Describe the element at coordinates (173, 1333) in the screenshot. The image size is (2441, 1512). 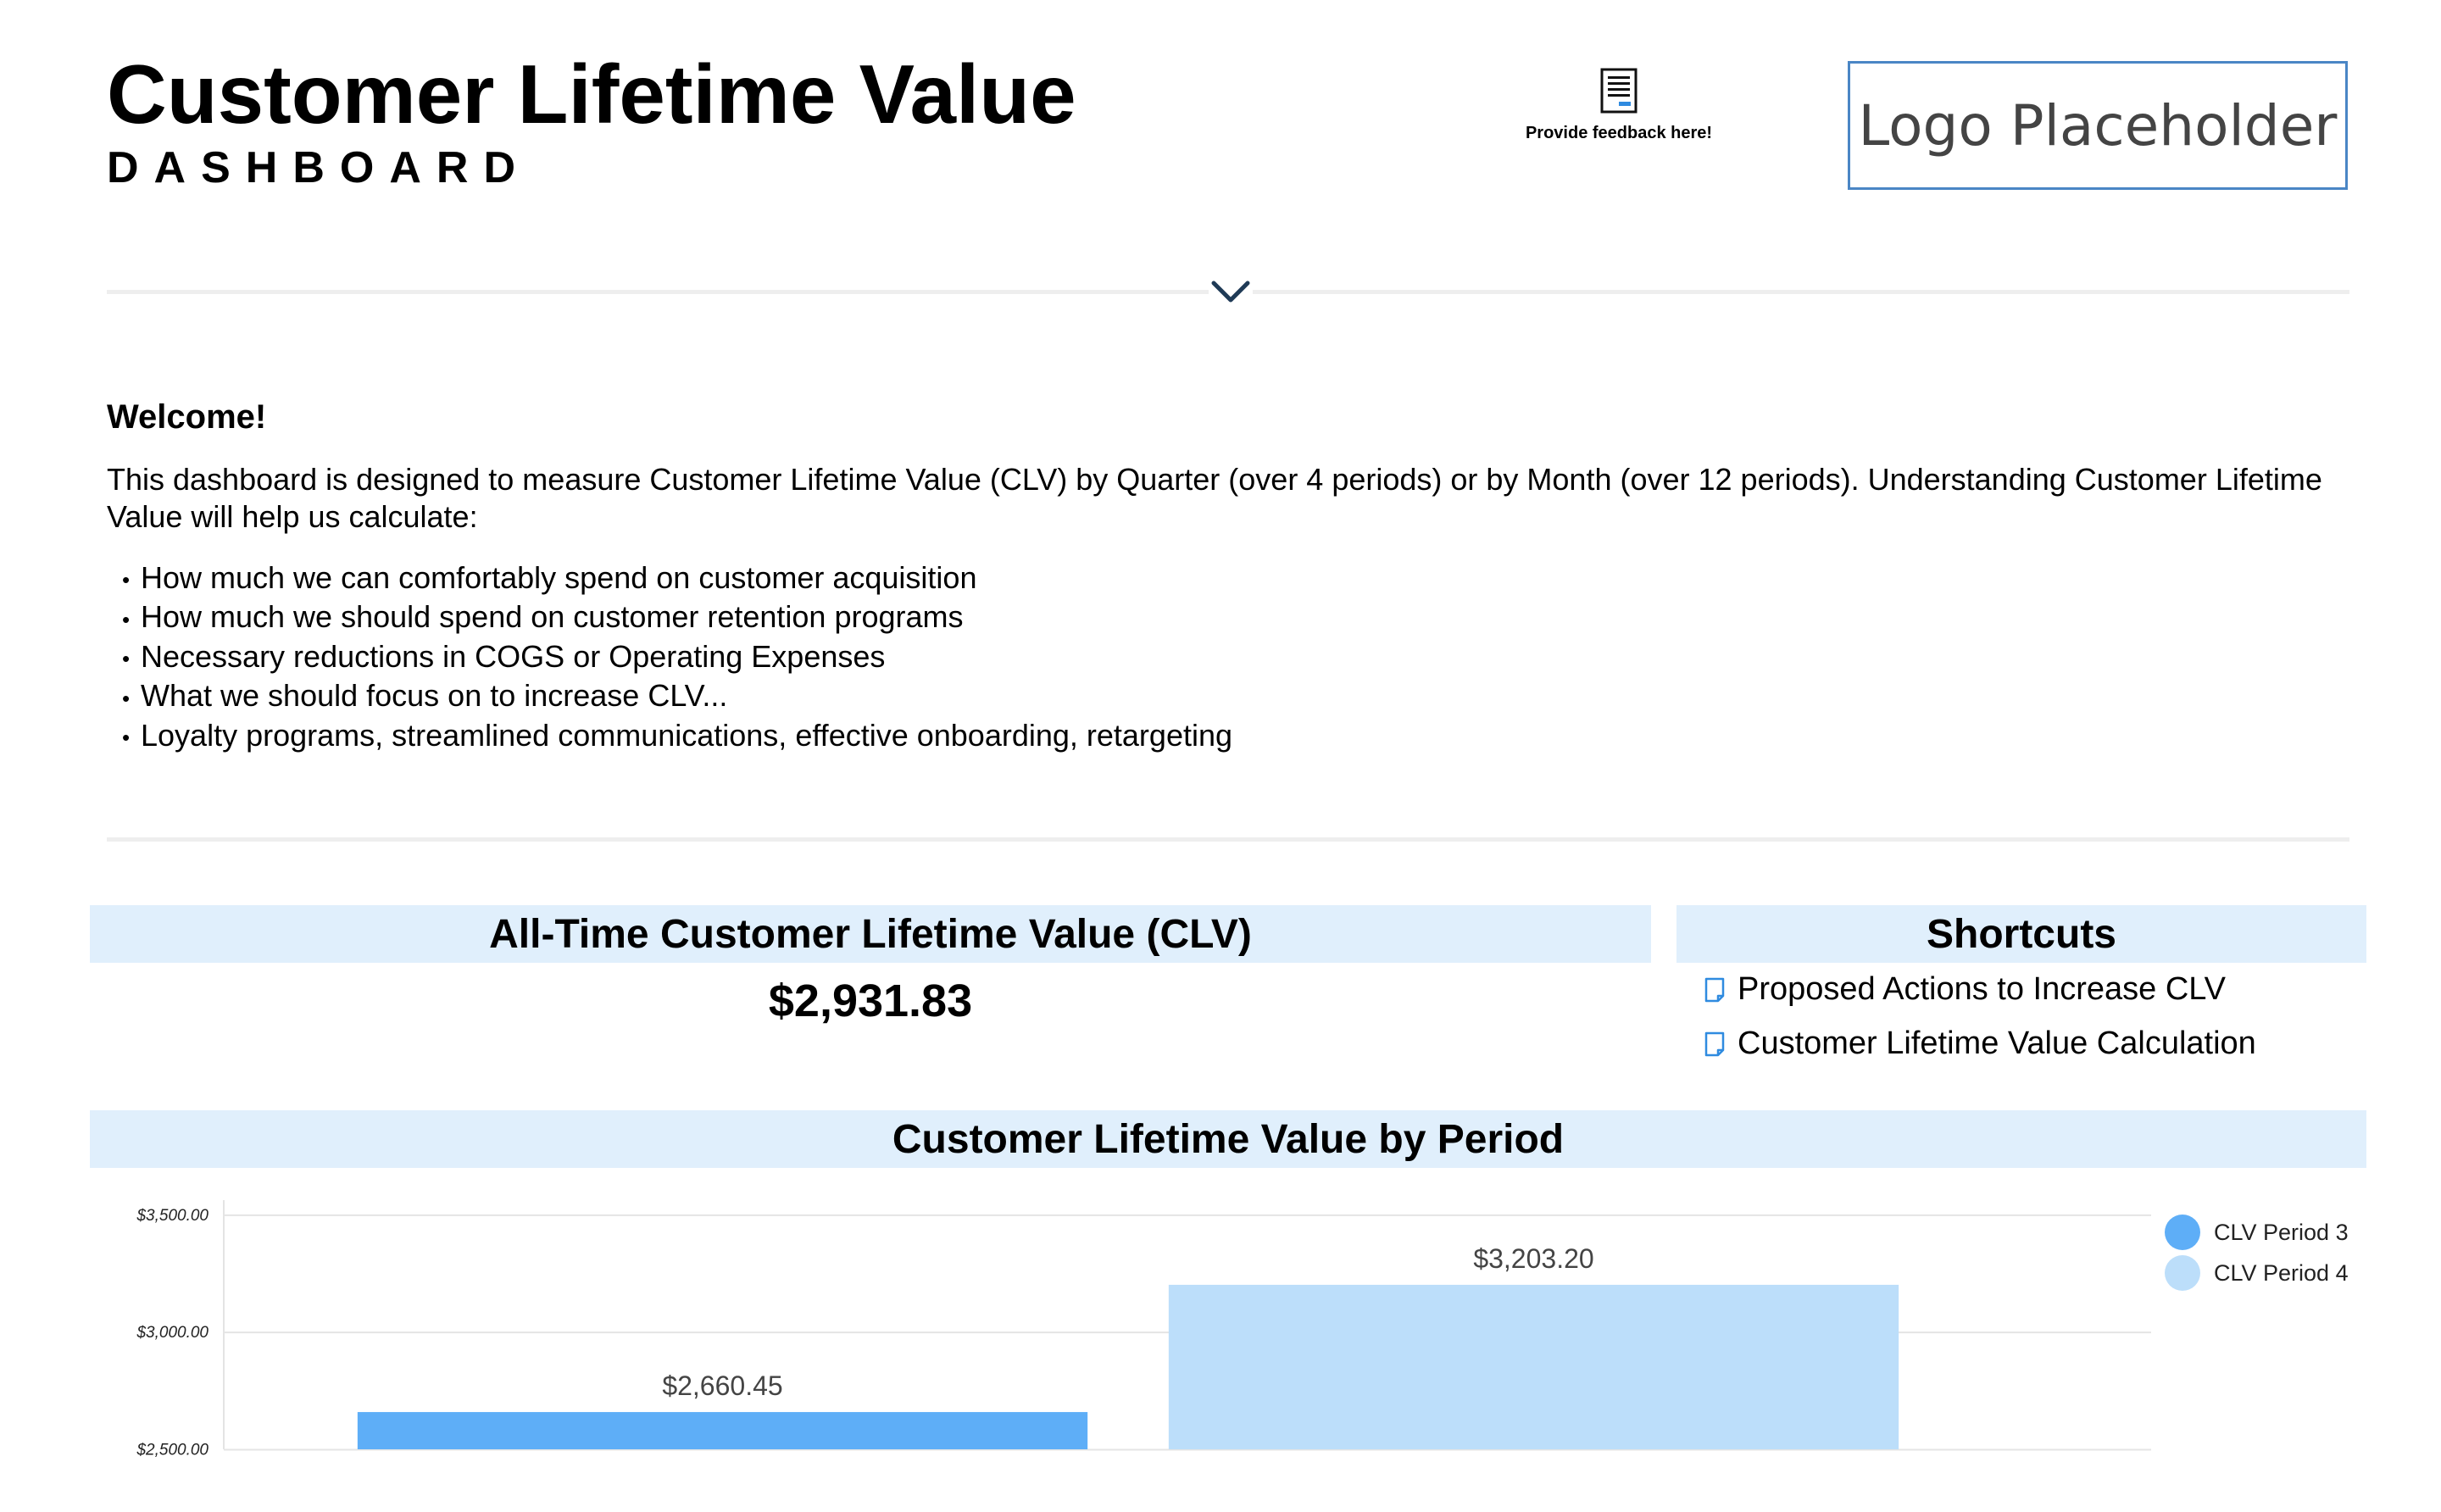
I see `y-tick-label: $3,000.00` at that location.